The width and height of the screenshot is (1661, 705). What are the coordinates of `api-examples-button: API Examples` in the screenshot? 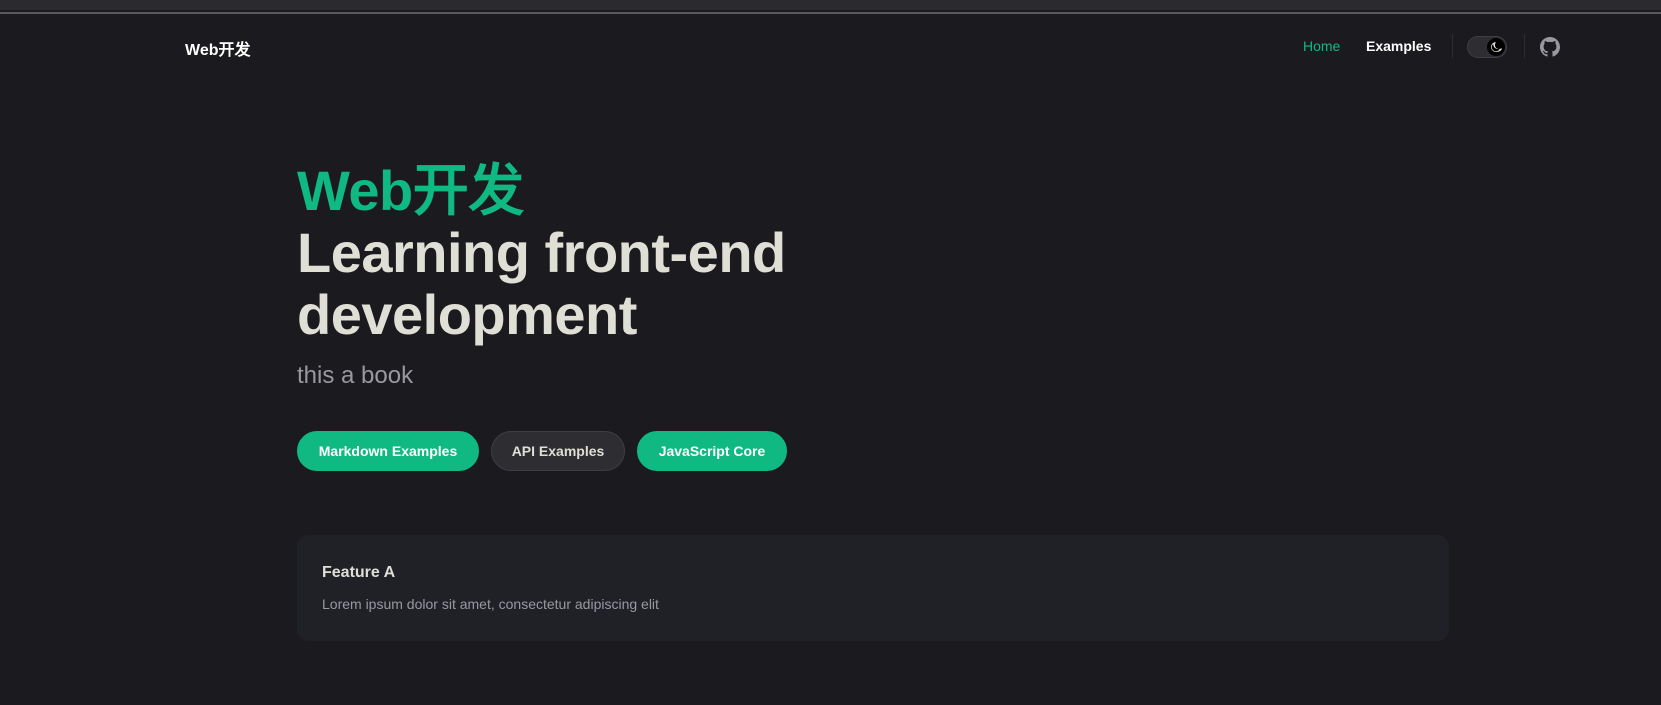 It's located at (558, 451).